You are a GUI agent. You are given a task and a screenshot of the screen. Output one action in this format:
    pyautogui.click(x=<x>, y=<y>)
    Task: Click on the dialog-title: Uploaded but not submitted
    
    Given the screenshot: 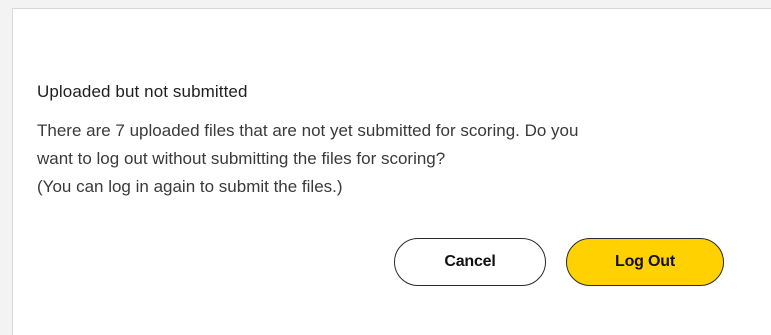 What is the action you would take?
    pyautogui.click(x=142, y=91)
    